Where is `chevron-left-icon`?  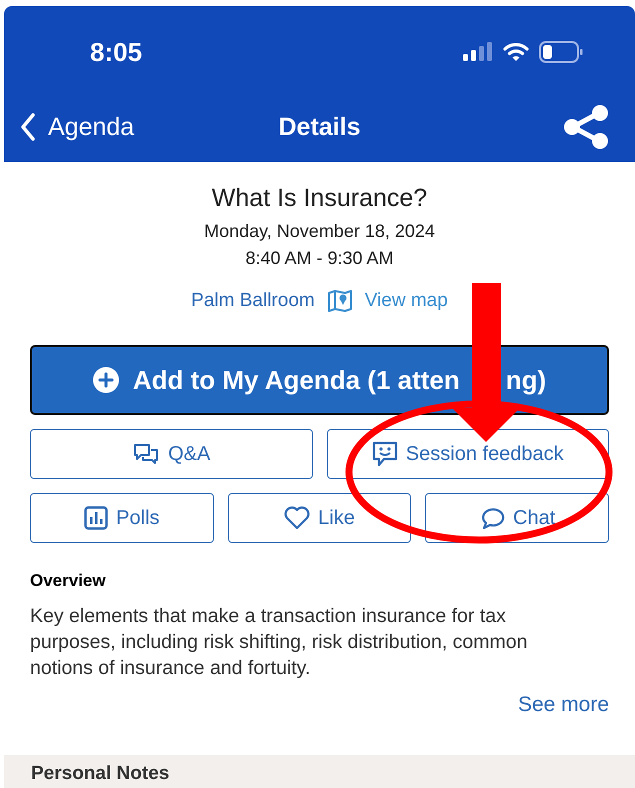
chevron-left-icon is located at coordinates (28, 127).